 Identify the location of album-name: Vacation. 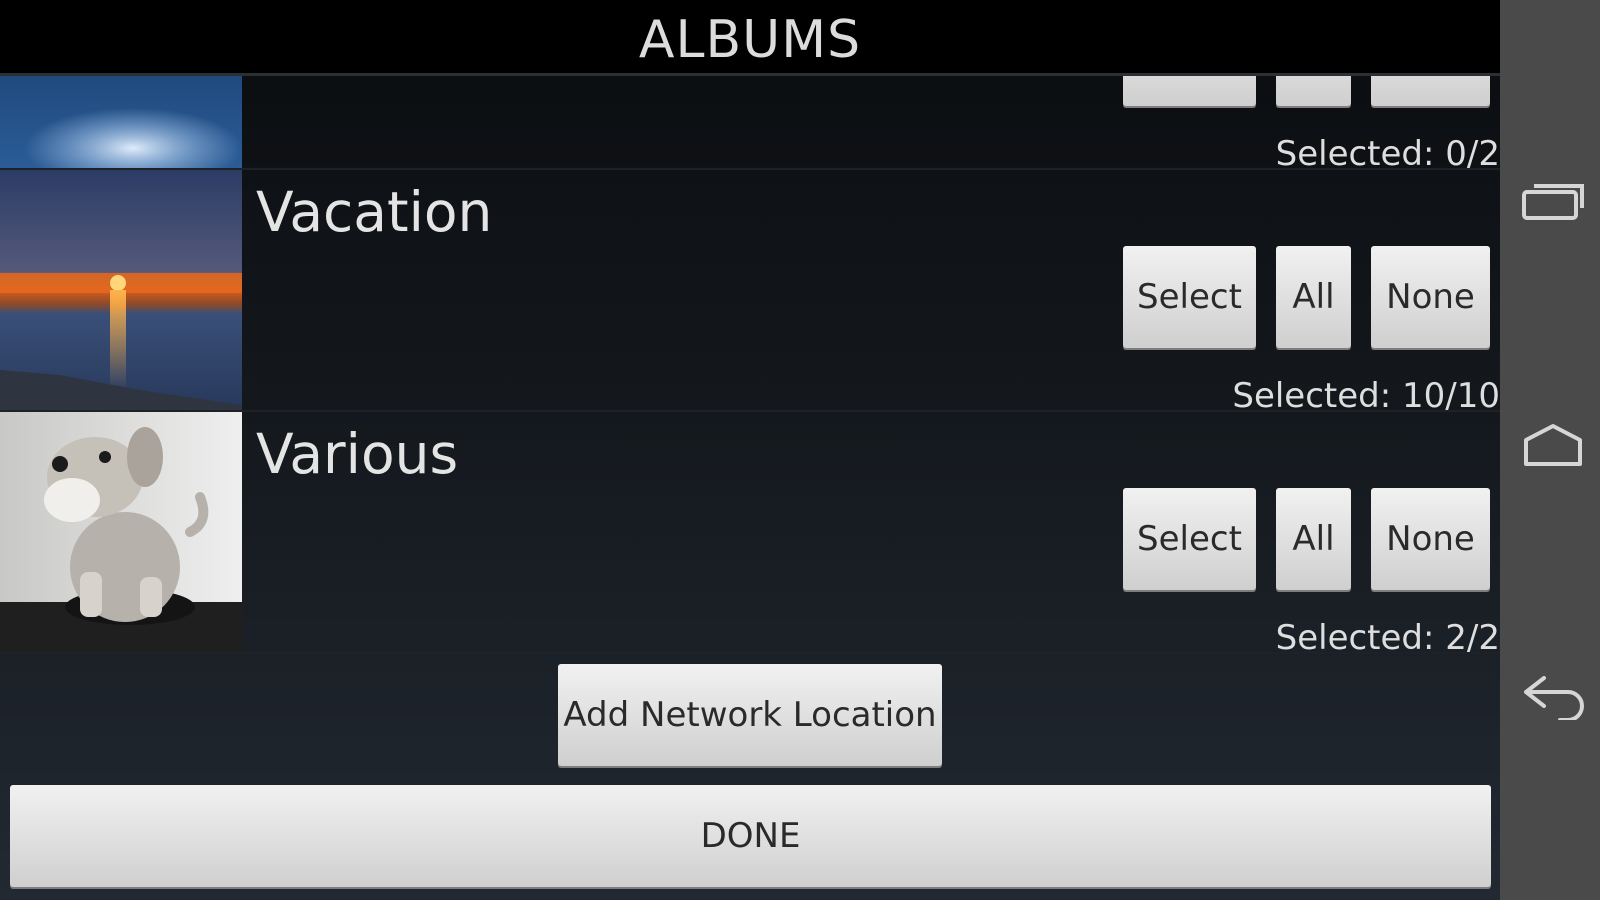
(374, 212).